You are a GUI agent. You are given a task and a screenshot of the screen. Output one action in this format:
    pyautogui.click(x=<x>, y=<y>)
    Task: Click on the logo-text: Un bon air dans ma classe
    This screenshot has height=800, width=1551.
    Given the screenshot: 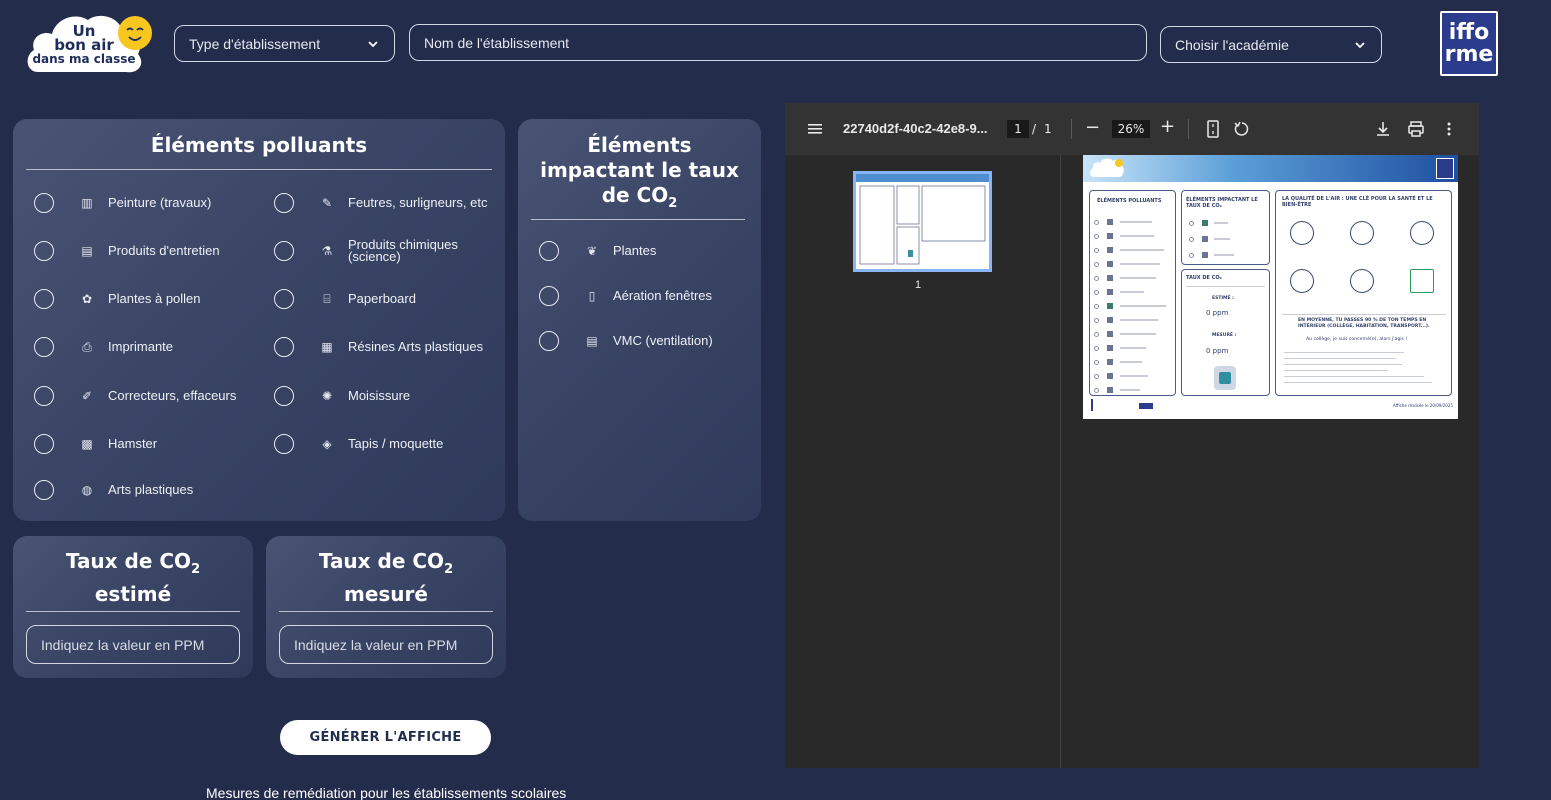 What is the action you would take?
    pyautogui.click(x=84, y=45)
    